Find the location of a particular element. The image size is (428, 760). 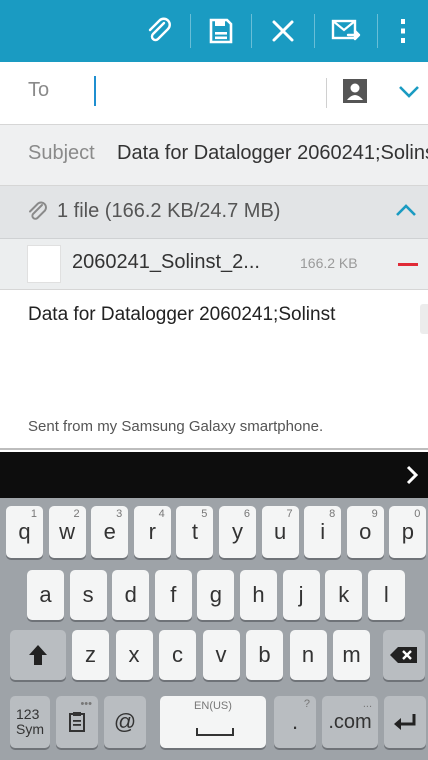

key-label: x is located at coordinates (134, 654).